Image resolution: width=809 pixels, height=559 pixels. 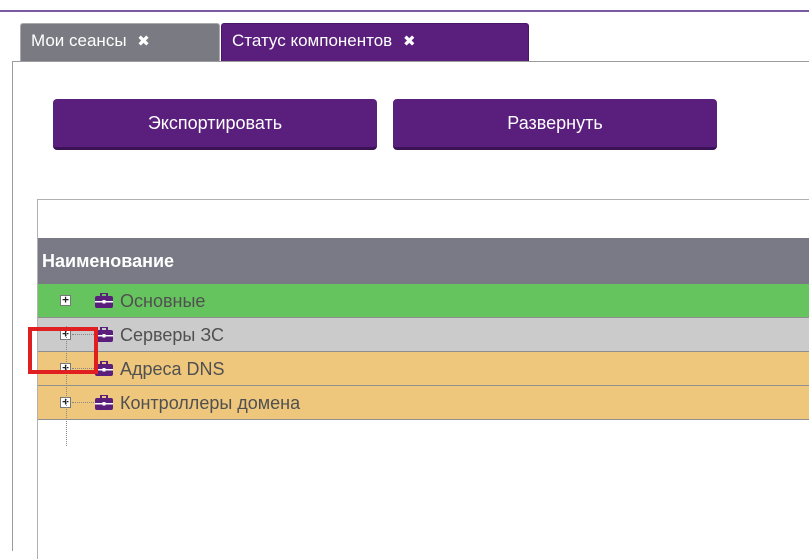 What do you see at coordinates (215, 124) in the screenshot?
I see `export-button: Экспортировать` at bounding box center [215, 124].